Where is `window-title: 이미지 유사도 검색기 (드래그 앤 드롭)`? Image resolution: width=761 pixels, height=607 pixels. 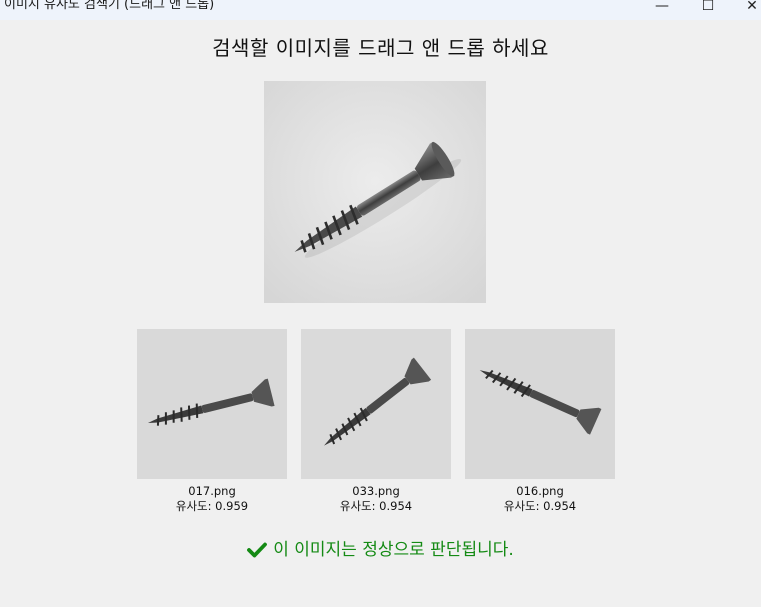 window-title: 이미지 유사도 검색기 (드래그 앤 드롭) is located at coordinates (109, 6).